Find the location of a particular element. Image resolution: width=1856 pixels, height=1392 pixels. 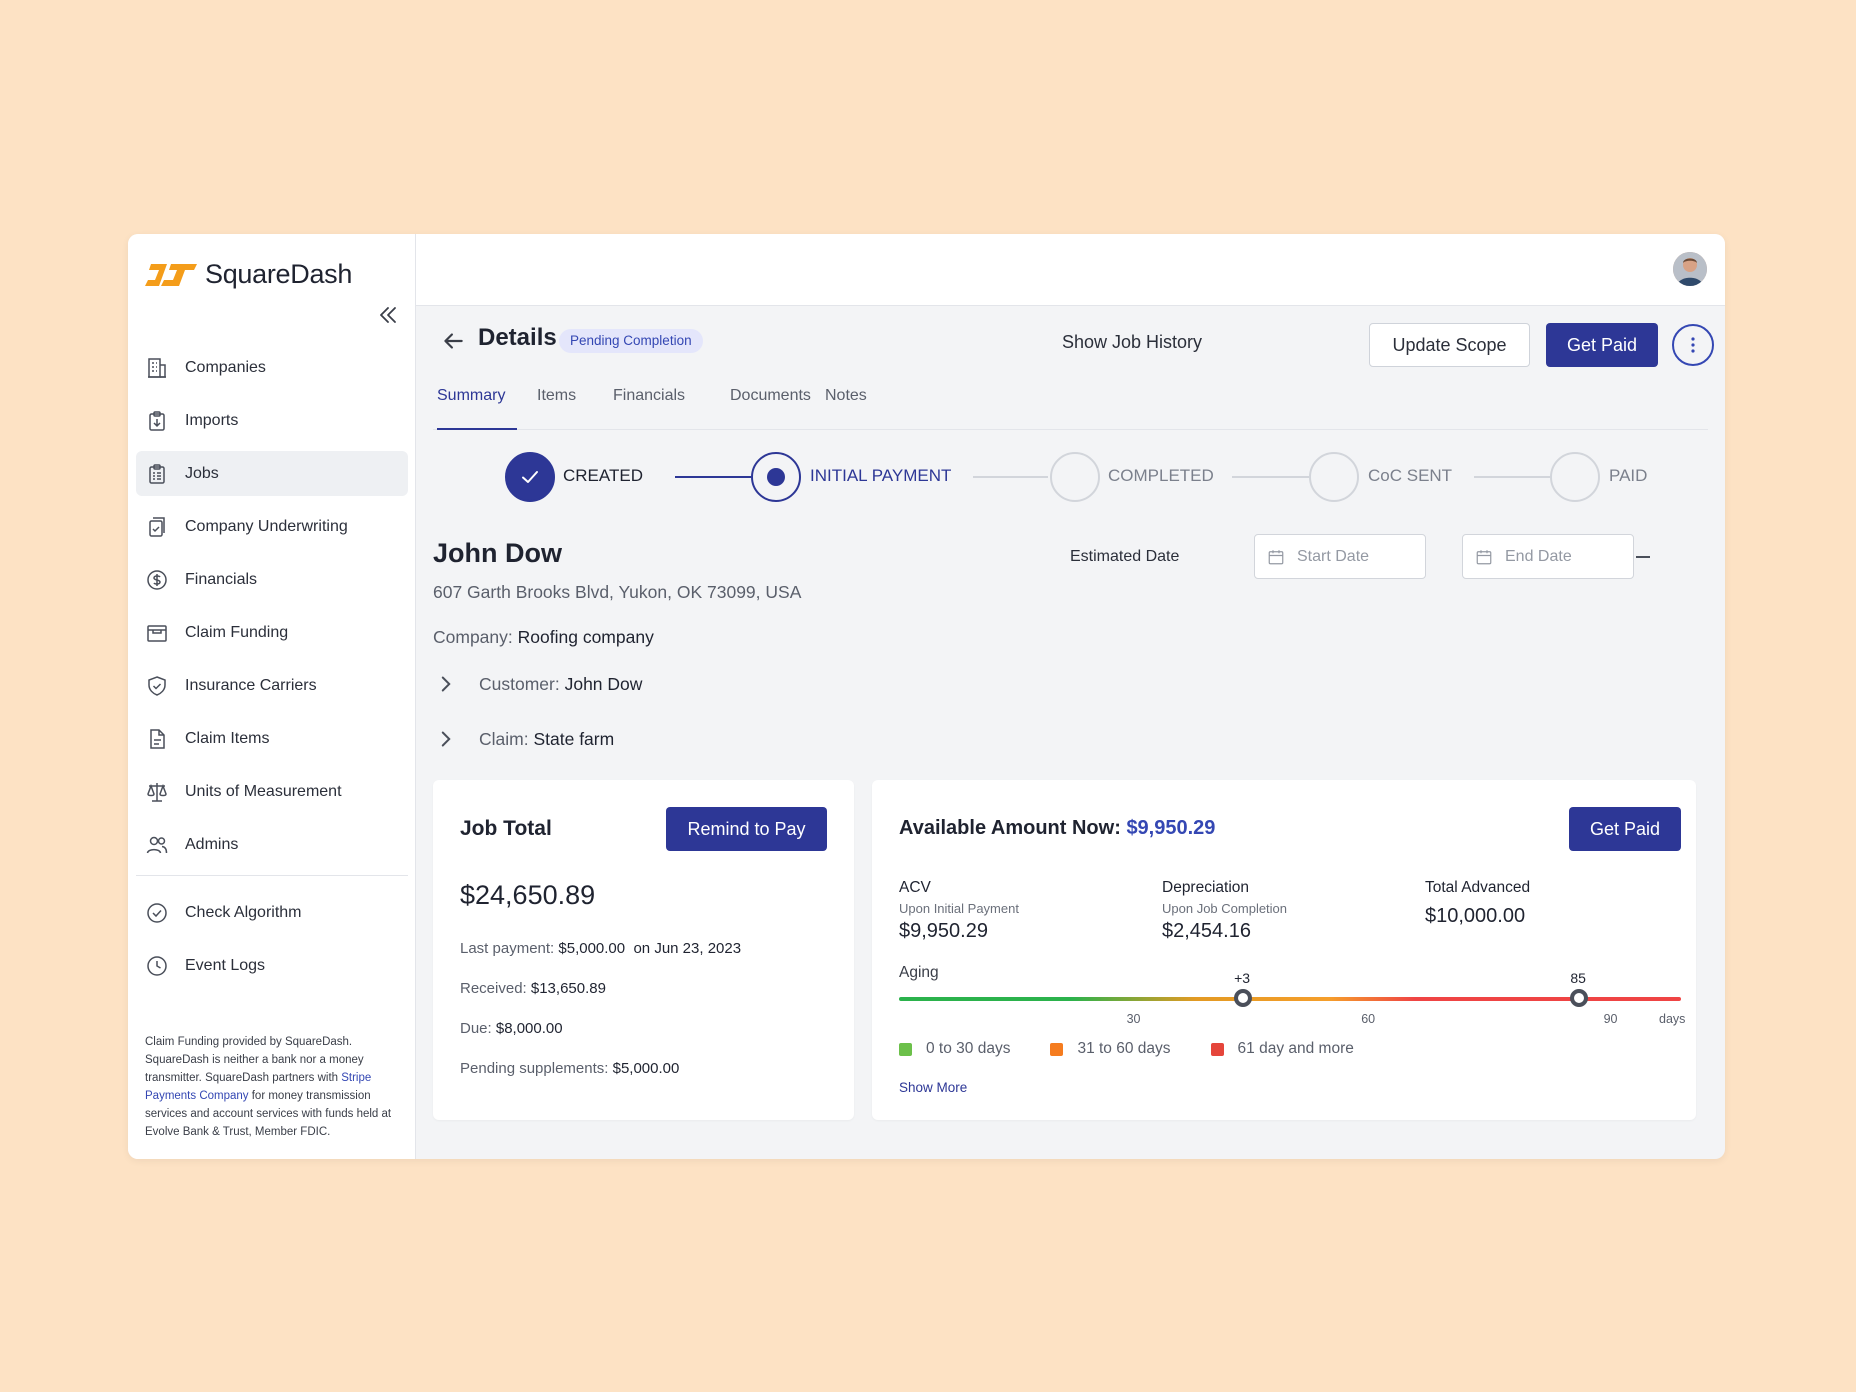

received-label: Received: is located at coordinates (493, 988).